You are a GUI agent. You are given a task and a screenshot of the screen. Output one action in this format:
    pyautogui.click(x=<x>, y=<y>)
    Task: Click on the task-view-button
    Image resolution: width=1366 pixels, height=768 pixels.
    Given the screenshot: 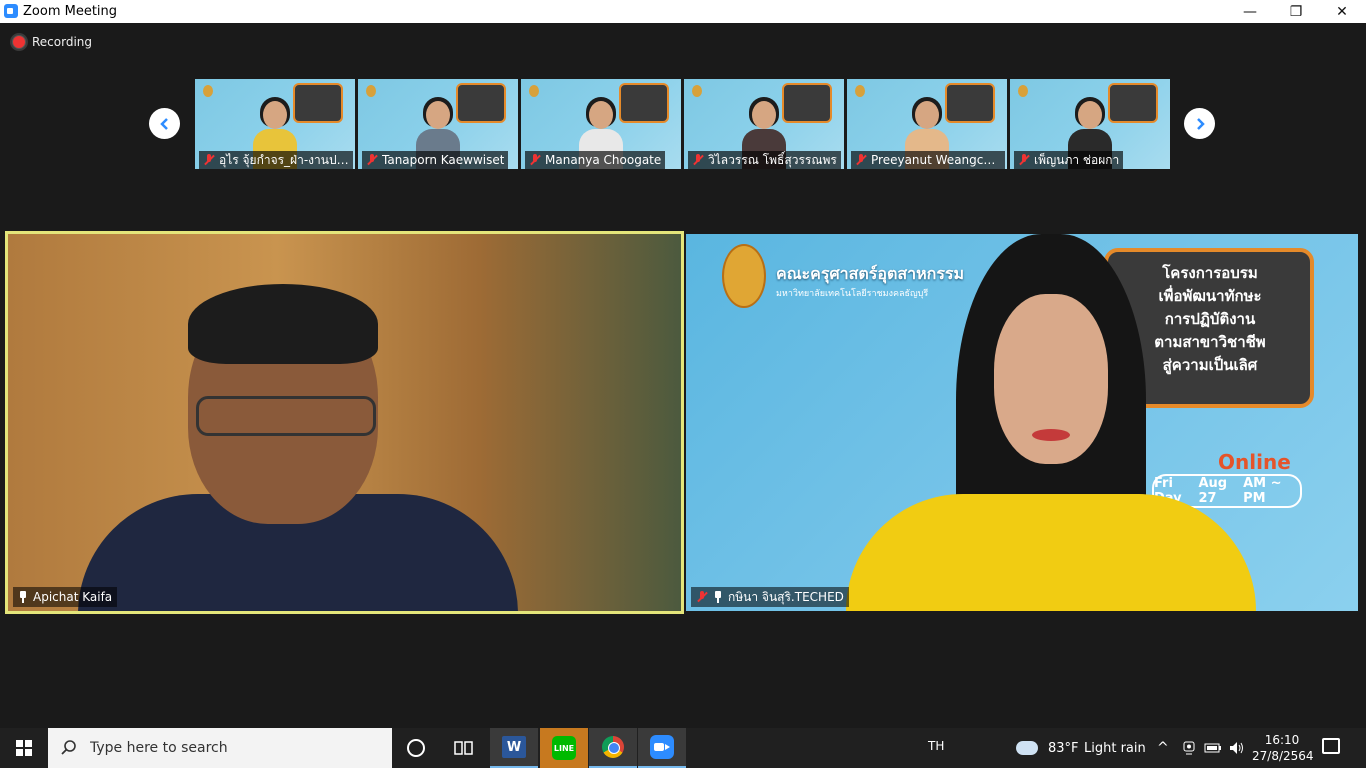 What is the action you would take?
    pyautogui.click(x=464, y=748)
    